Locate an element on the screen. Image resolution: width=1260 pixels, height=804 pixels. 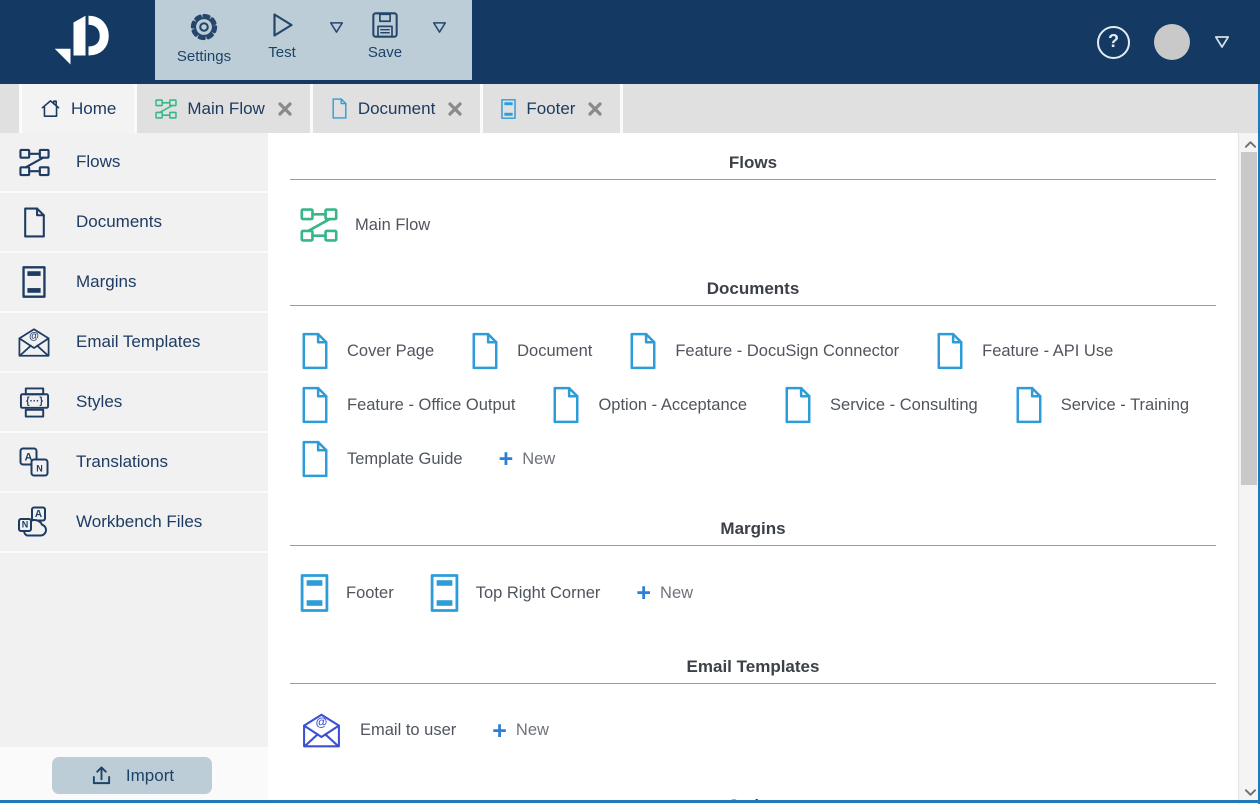
list-item-service-training: Service - Training is located at coordinates (1101, 405).